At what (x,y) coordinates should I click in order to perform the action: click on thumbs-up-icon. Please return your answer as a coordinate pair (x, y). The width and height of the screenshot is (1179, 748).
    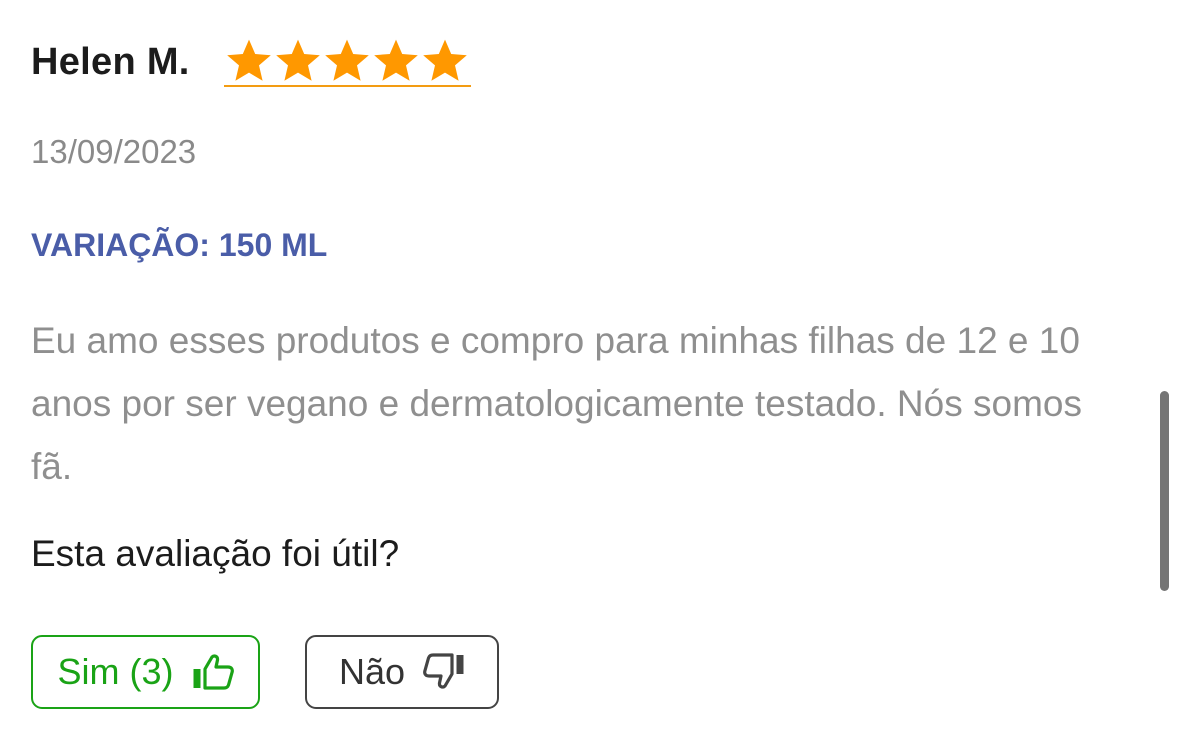
    Looking at the image, I should click on (213, 672).